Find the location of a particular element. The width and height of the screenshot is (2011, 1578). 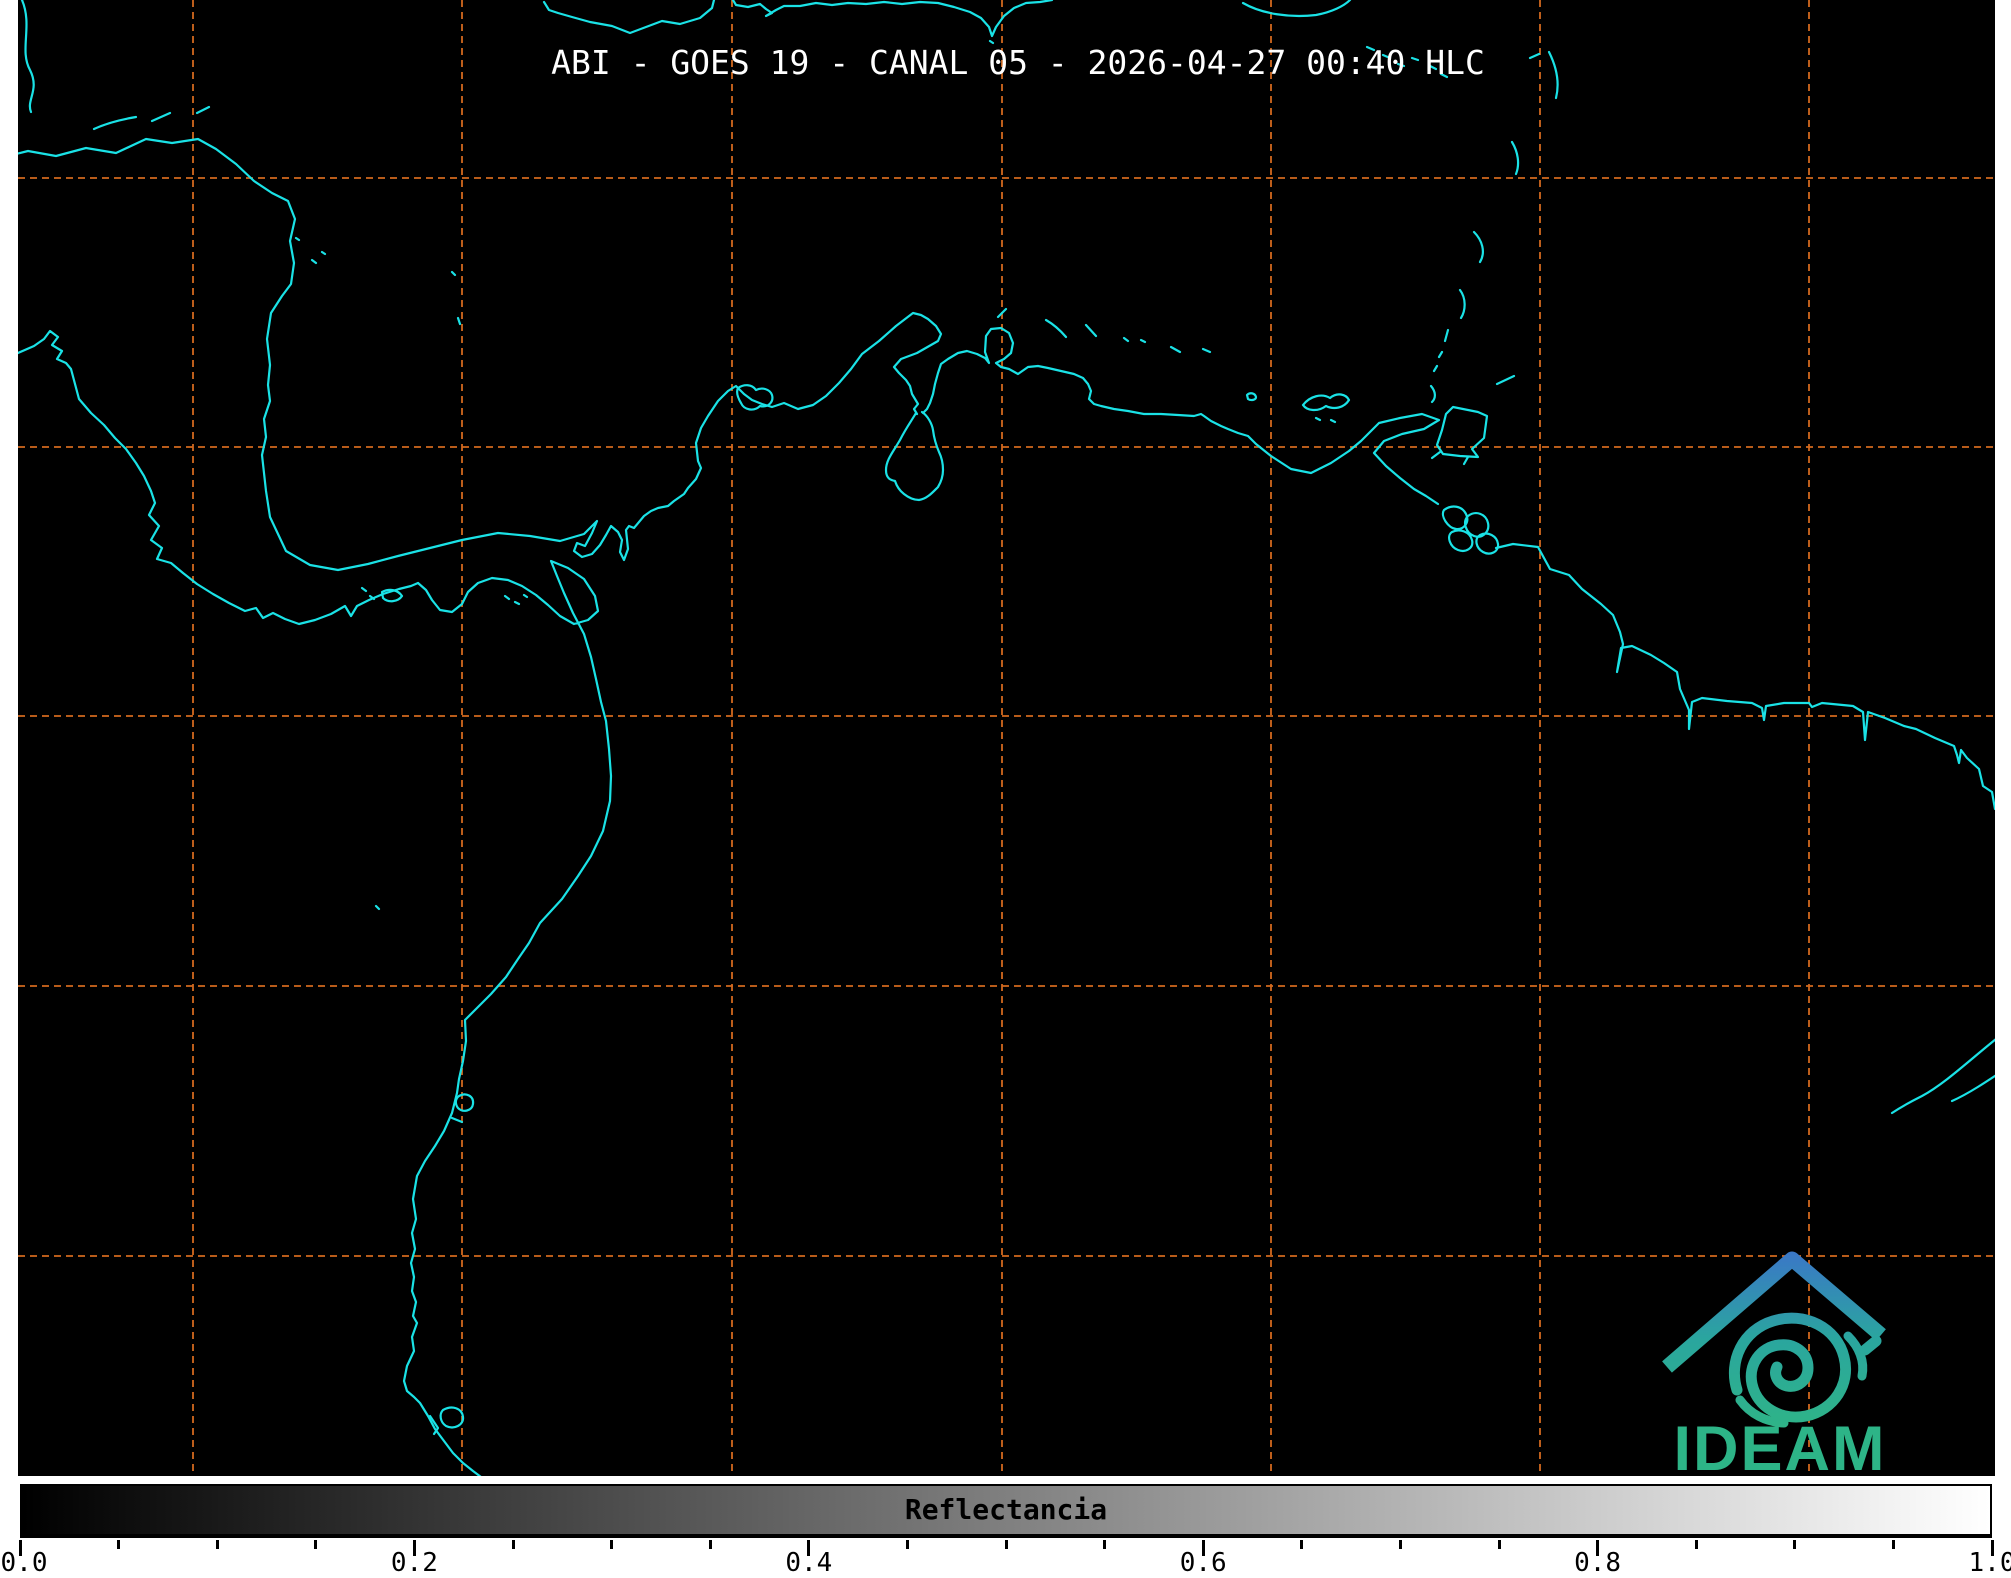

colorbar: Reflectancia is located at coordinates (1006, 1511).